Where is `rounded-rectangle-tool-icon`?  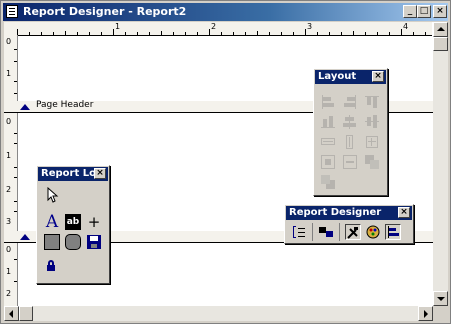
rounded-rectangle-tool-icon is located at coordinates (73, 242).